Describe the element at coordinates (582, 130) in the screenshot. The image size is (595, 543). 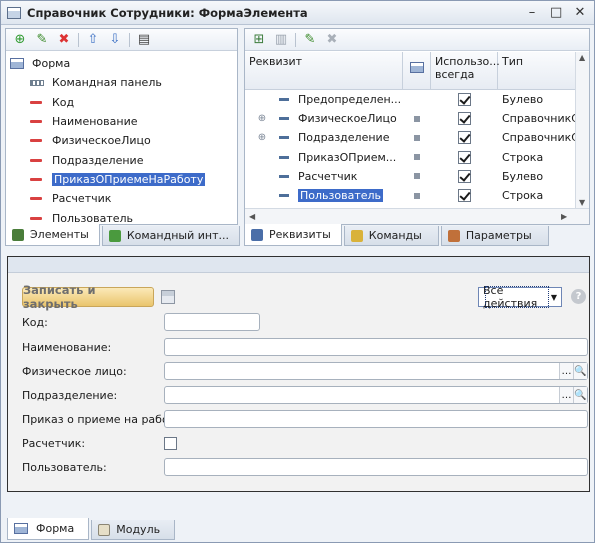
I see `vertical-scrollbar: ▲ ▼` at that location.